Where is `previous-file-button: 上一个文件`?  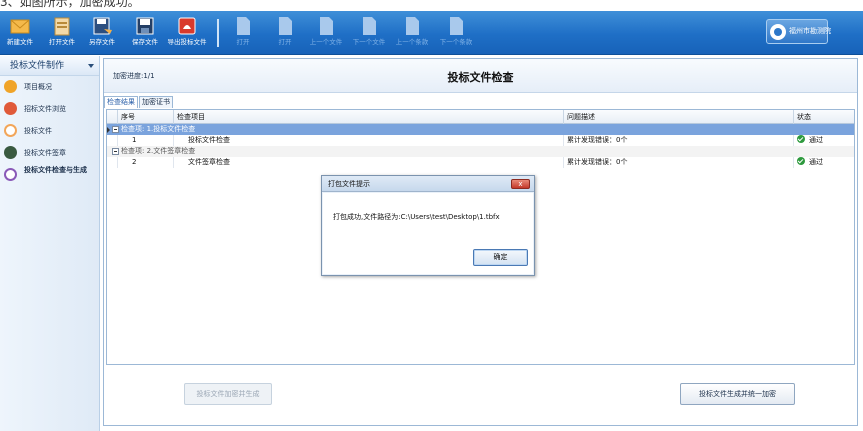 previous-file-button: 上一个文件 is located at coordinates (326, 33).